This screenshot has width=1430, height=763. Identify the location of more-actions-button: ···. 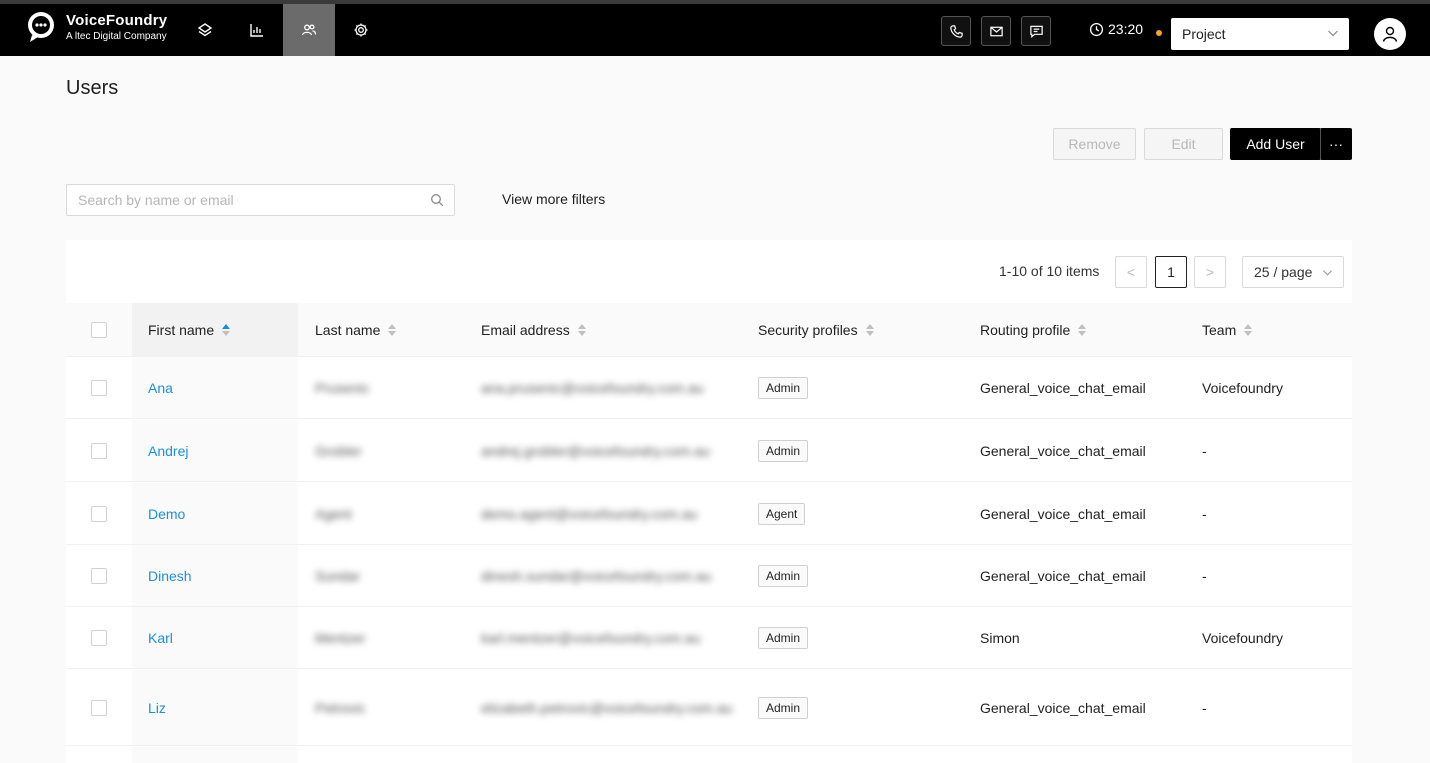
(1336, 144).